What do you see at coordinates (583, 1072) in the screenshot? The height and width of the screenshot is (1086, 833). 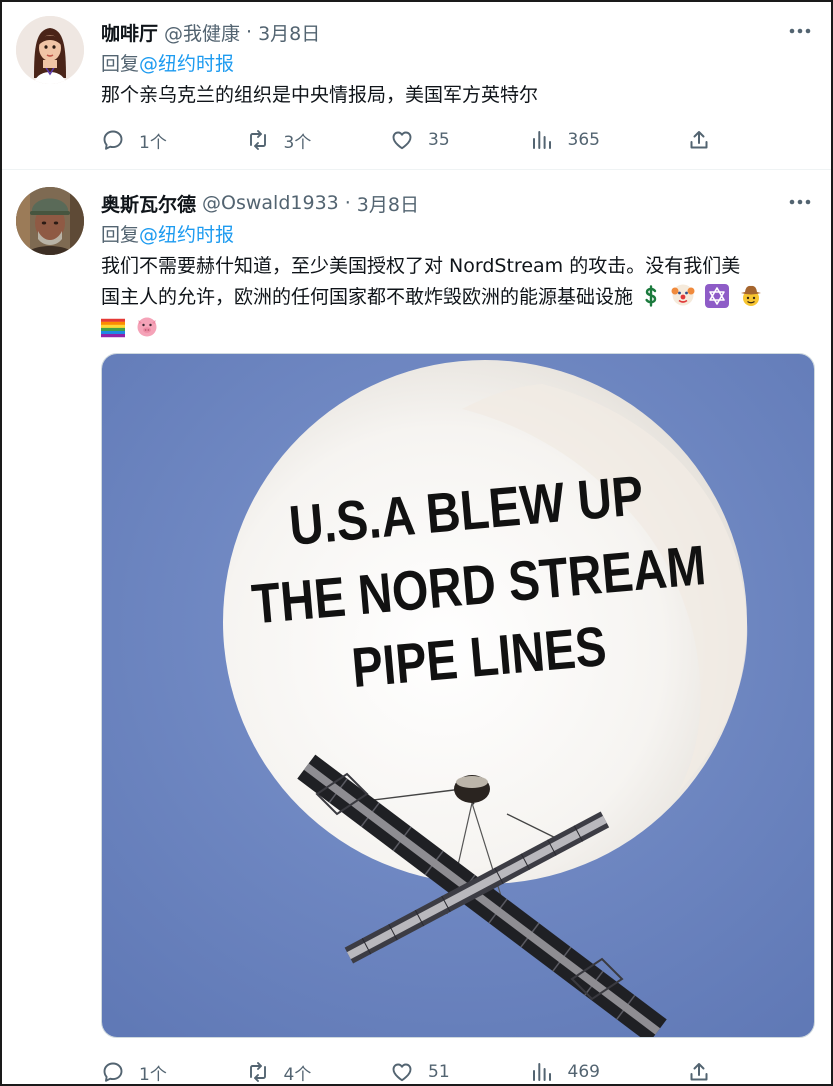 I see `view-count: 469` at bounding box center [583, 1072].